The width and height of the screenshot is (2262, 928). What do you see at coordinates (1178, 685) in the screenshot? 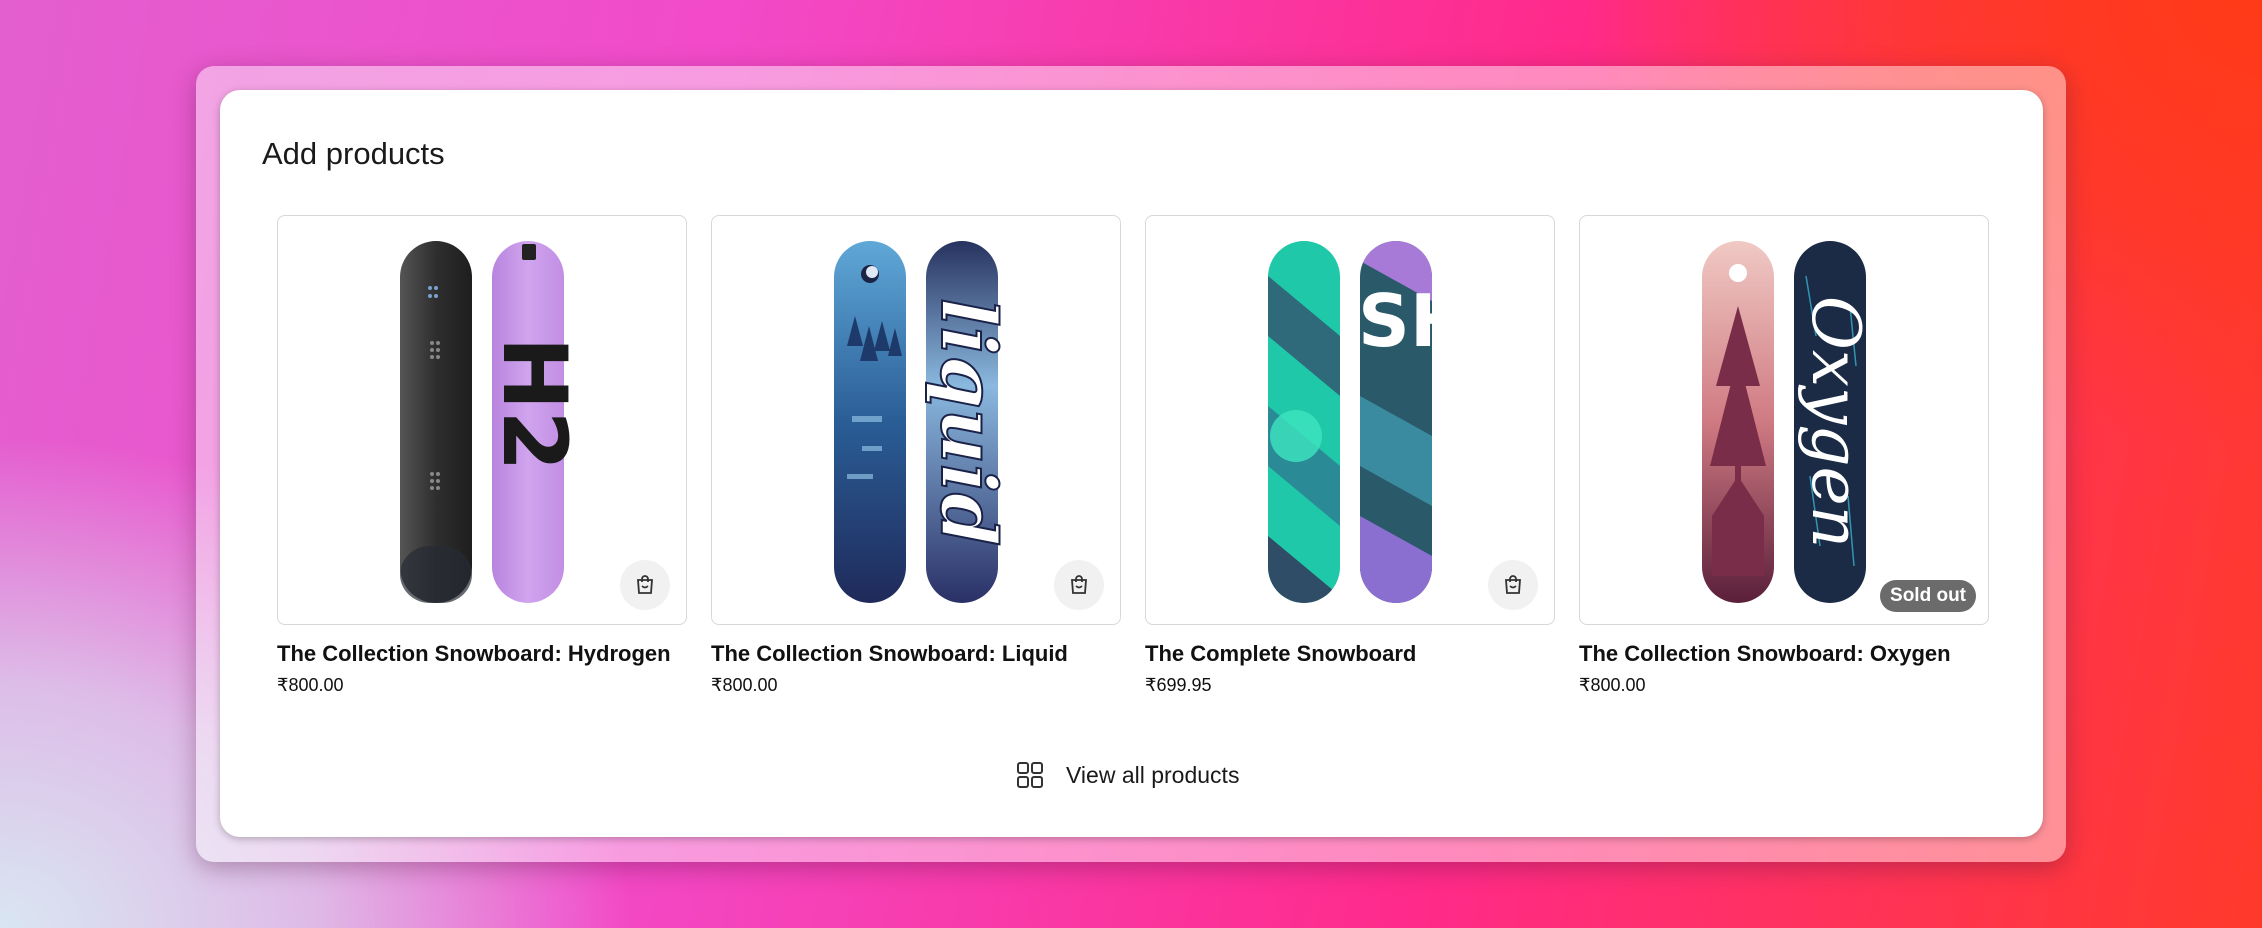
I see `product-price: ₹699.95` at bounding box center [1178, 685].